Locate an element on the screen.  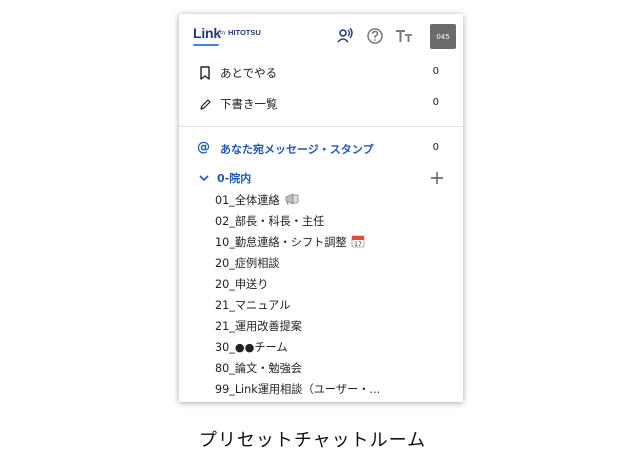
section-divider is located at coordinates (321, 126).